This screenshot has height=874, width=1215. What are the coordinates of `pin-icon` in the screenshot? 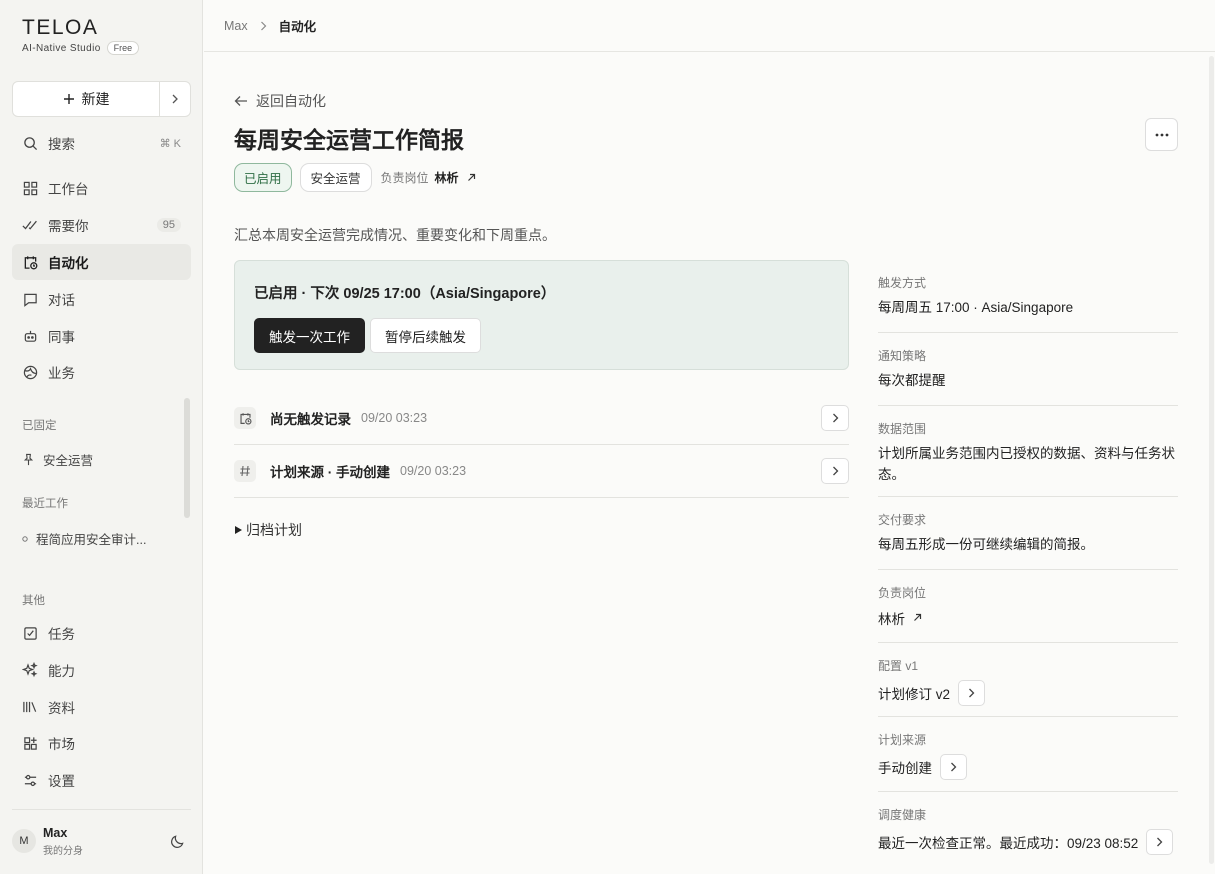 It's located at (28, 460).